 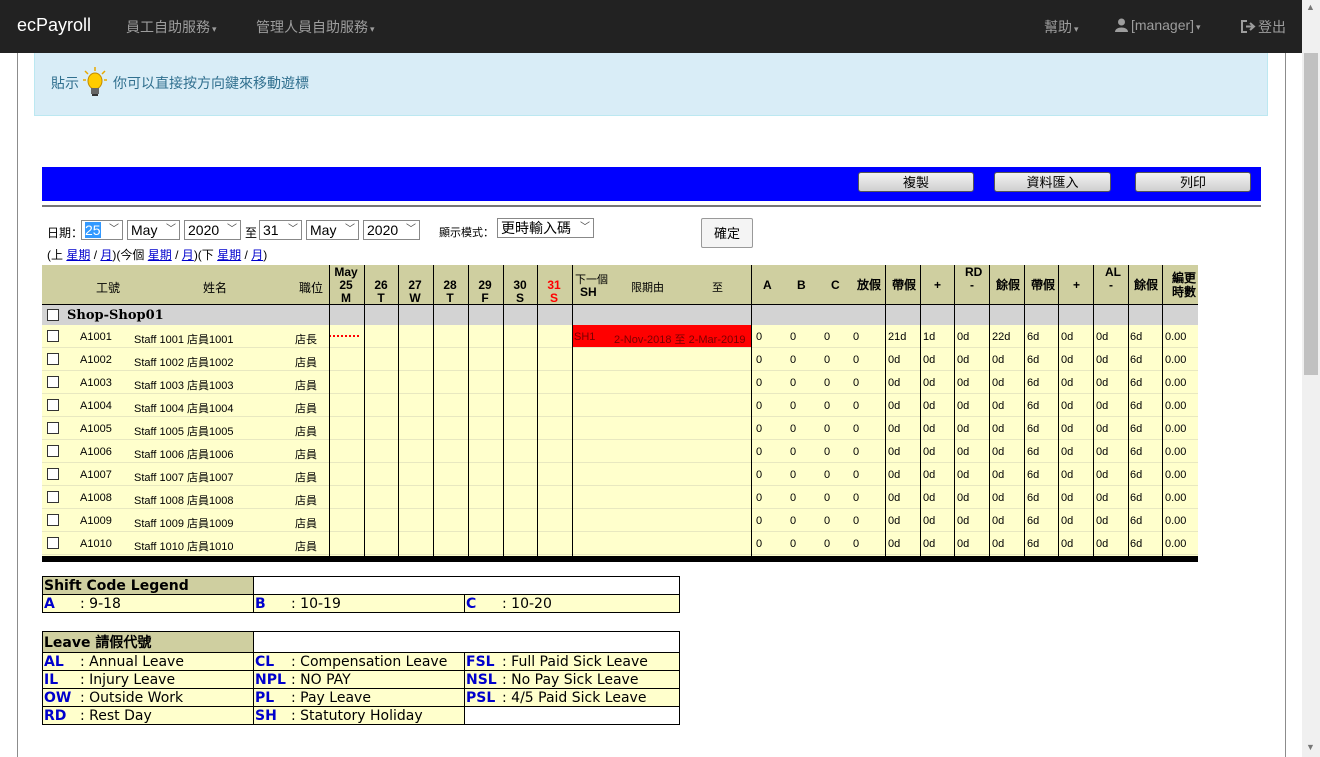 I want to click on value-al4: 6d, so click(x=1136, y=406).